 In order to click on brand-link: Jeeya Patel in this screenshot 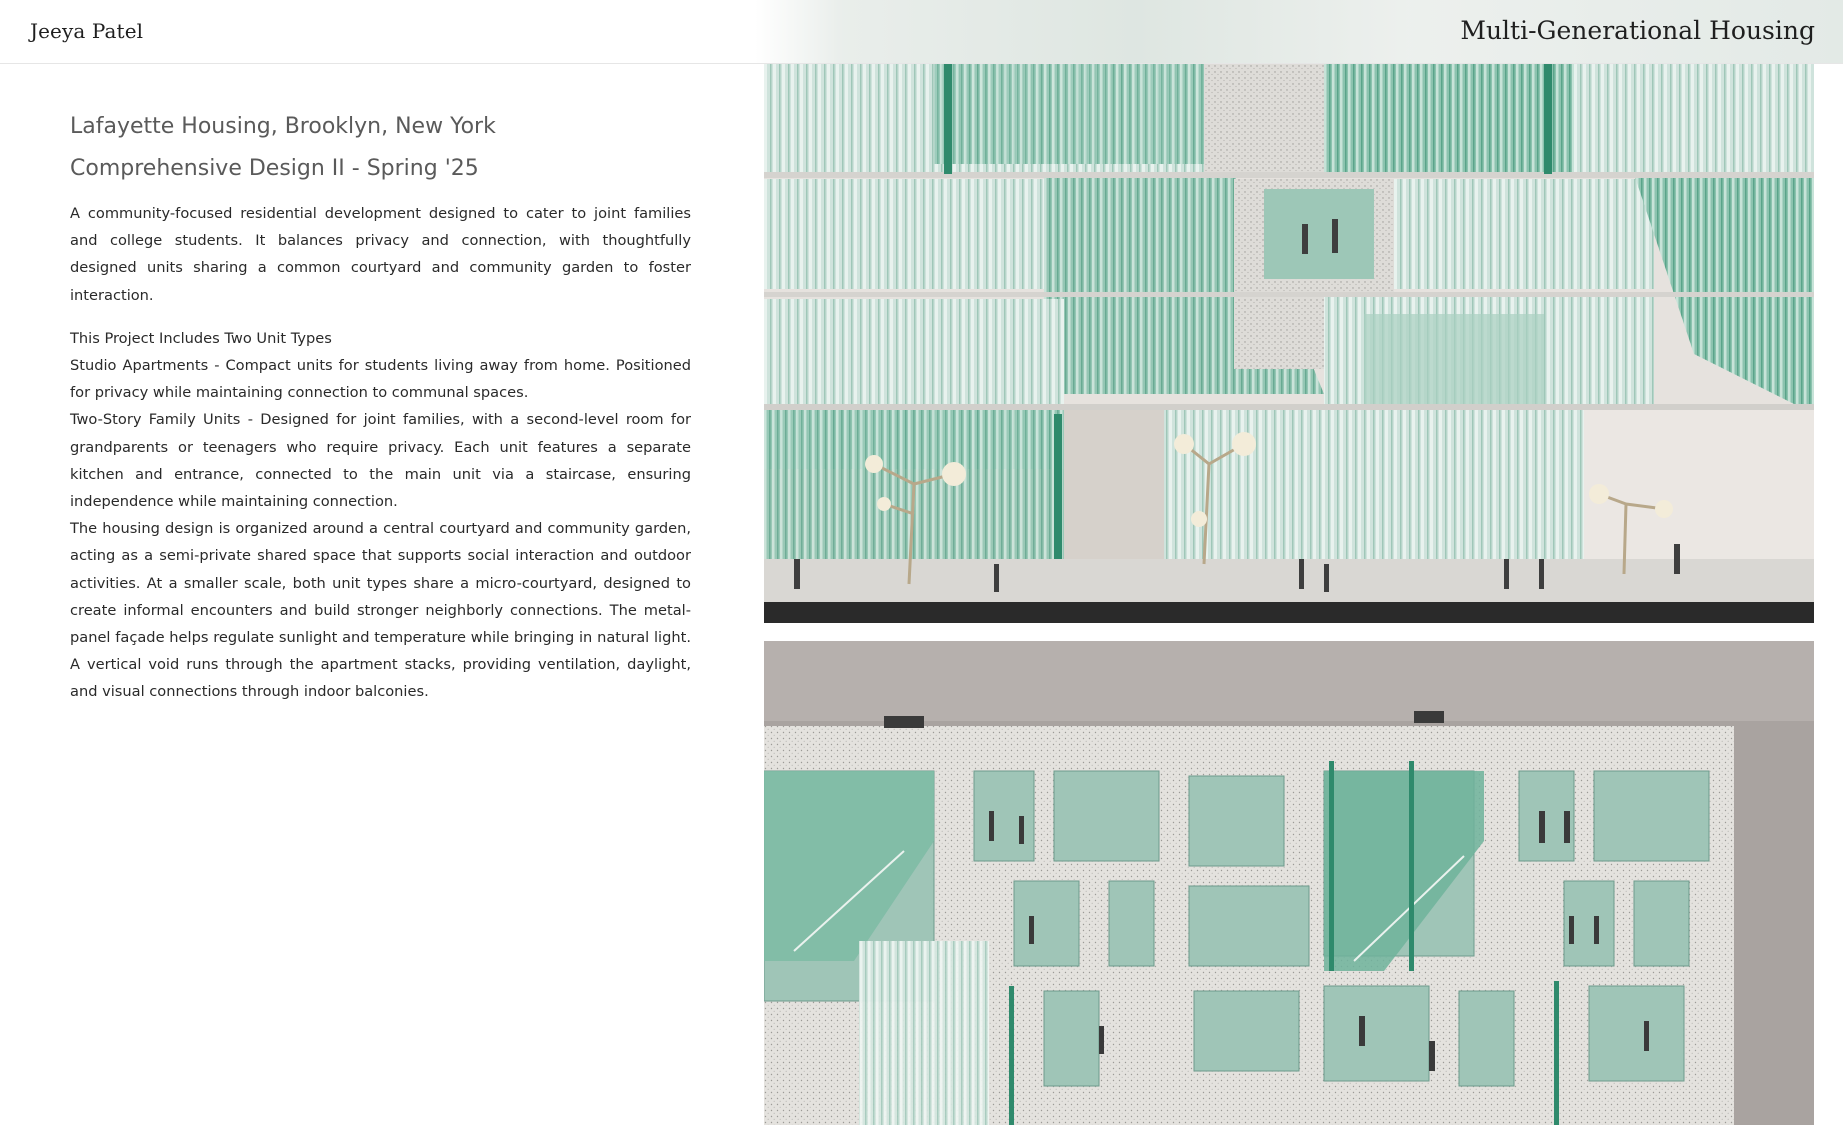, I will do `click(86, 31)`.